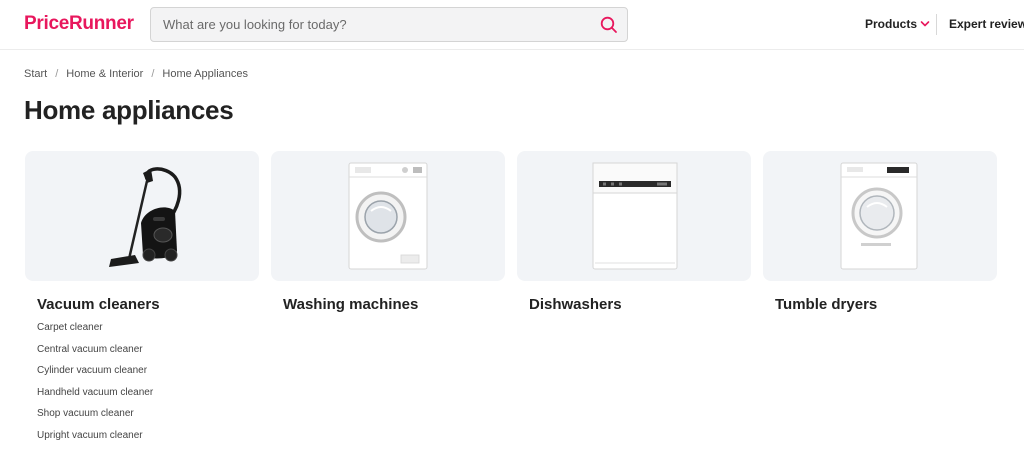 The height and width of the screenshot is (463, 1024). What do you see at coordinates (98, 304) in the screenshot?
I see `category-title-vacuum-cleaners: Vacuum cleaners` at bounding box center [98, 304].